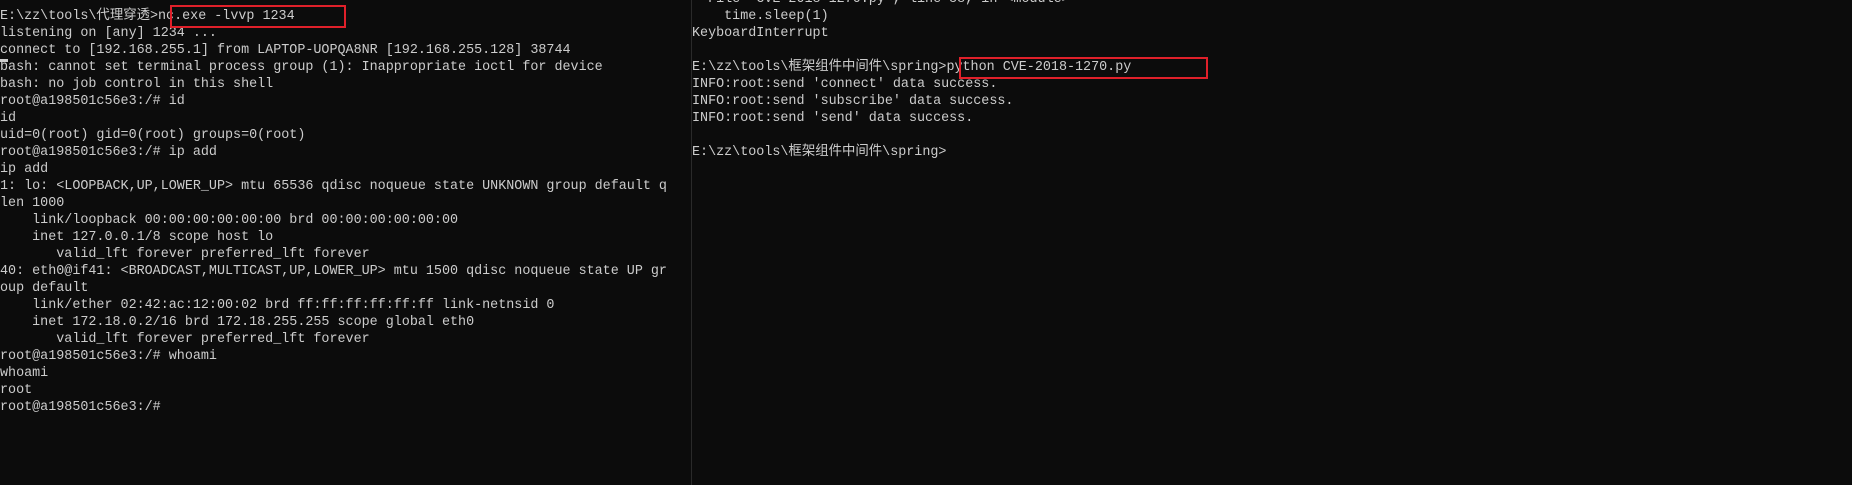  I want to click on terminal-line: oup default, so click(44, 288).